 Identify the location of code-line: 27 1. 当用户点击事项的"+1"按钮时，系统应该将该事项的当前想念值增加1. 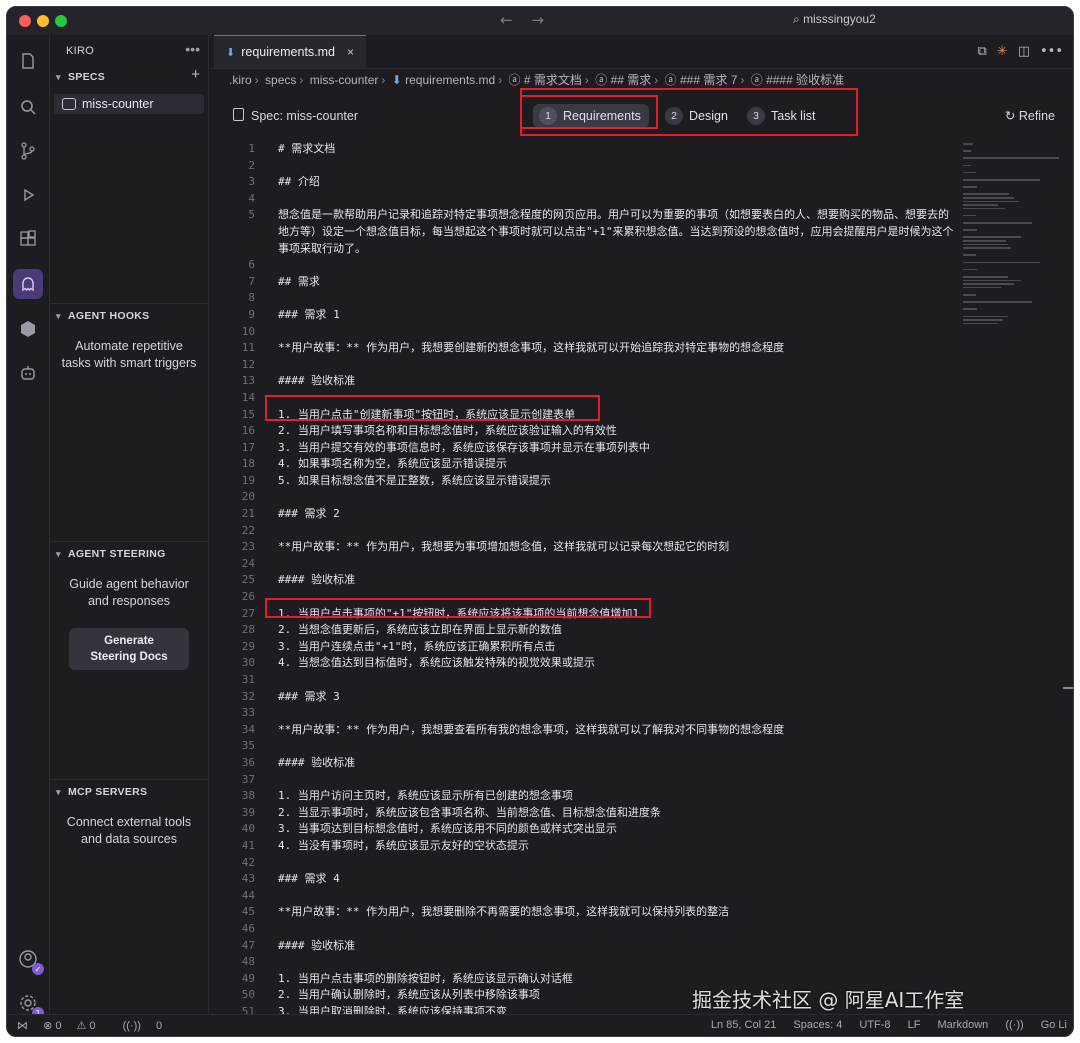
(581, 614).